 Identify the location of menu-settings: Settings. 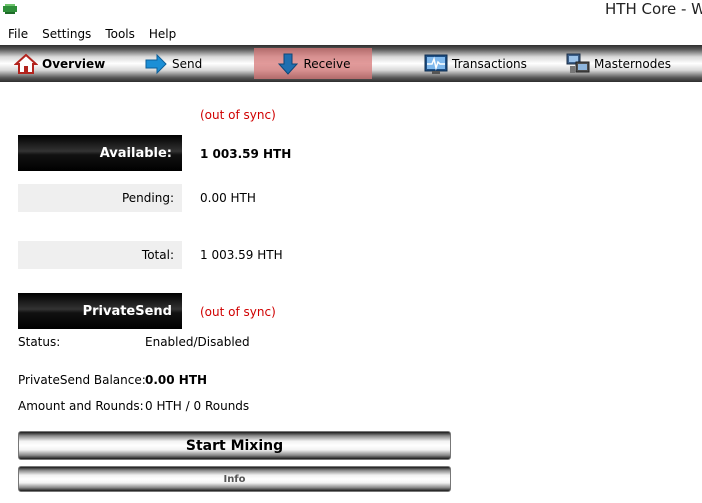
(66, 34).